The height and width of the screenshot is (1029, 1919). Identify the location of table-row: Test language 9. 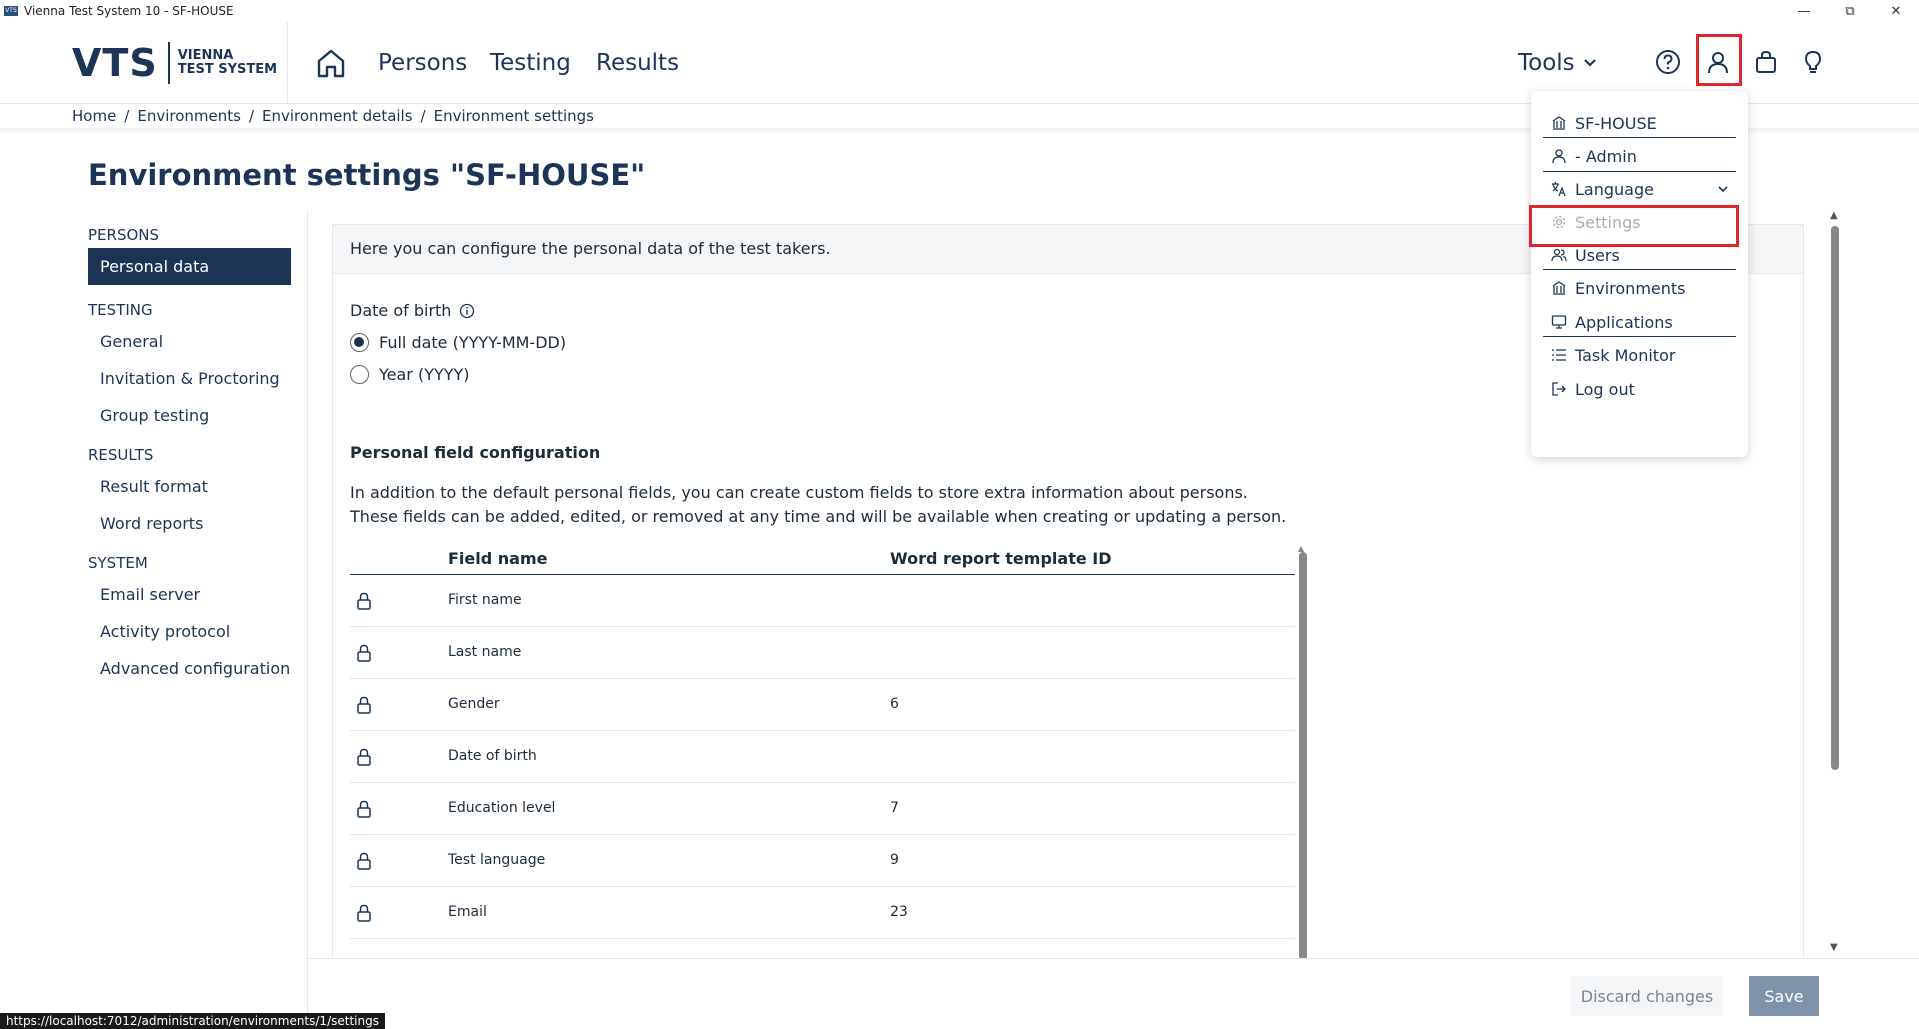
(822, 861).